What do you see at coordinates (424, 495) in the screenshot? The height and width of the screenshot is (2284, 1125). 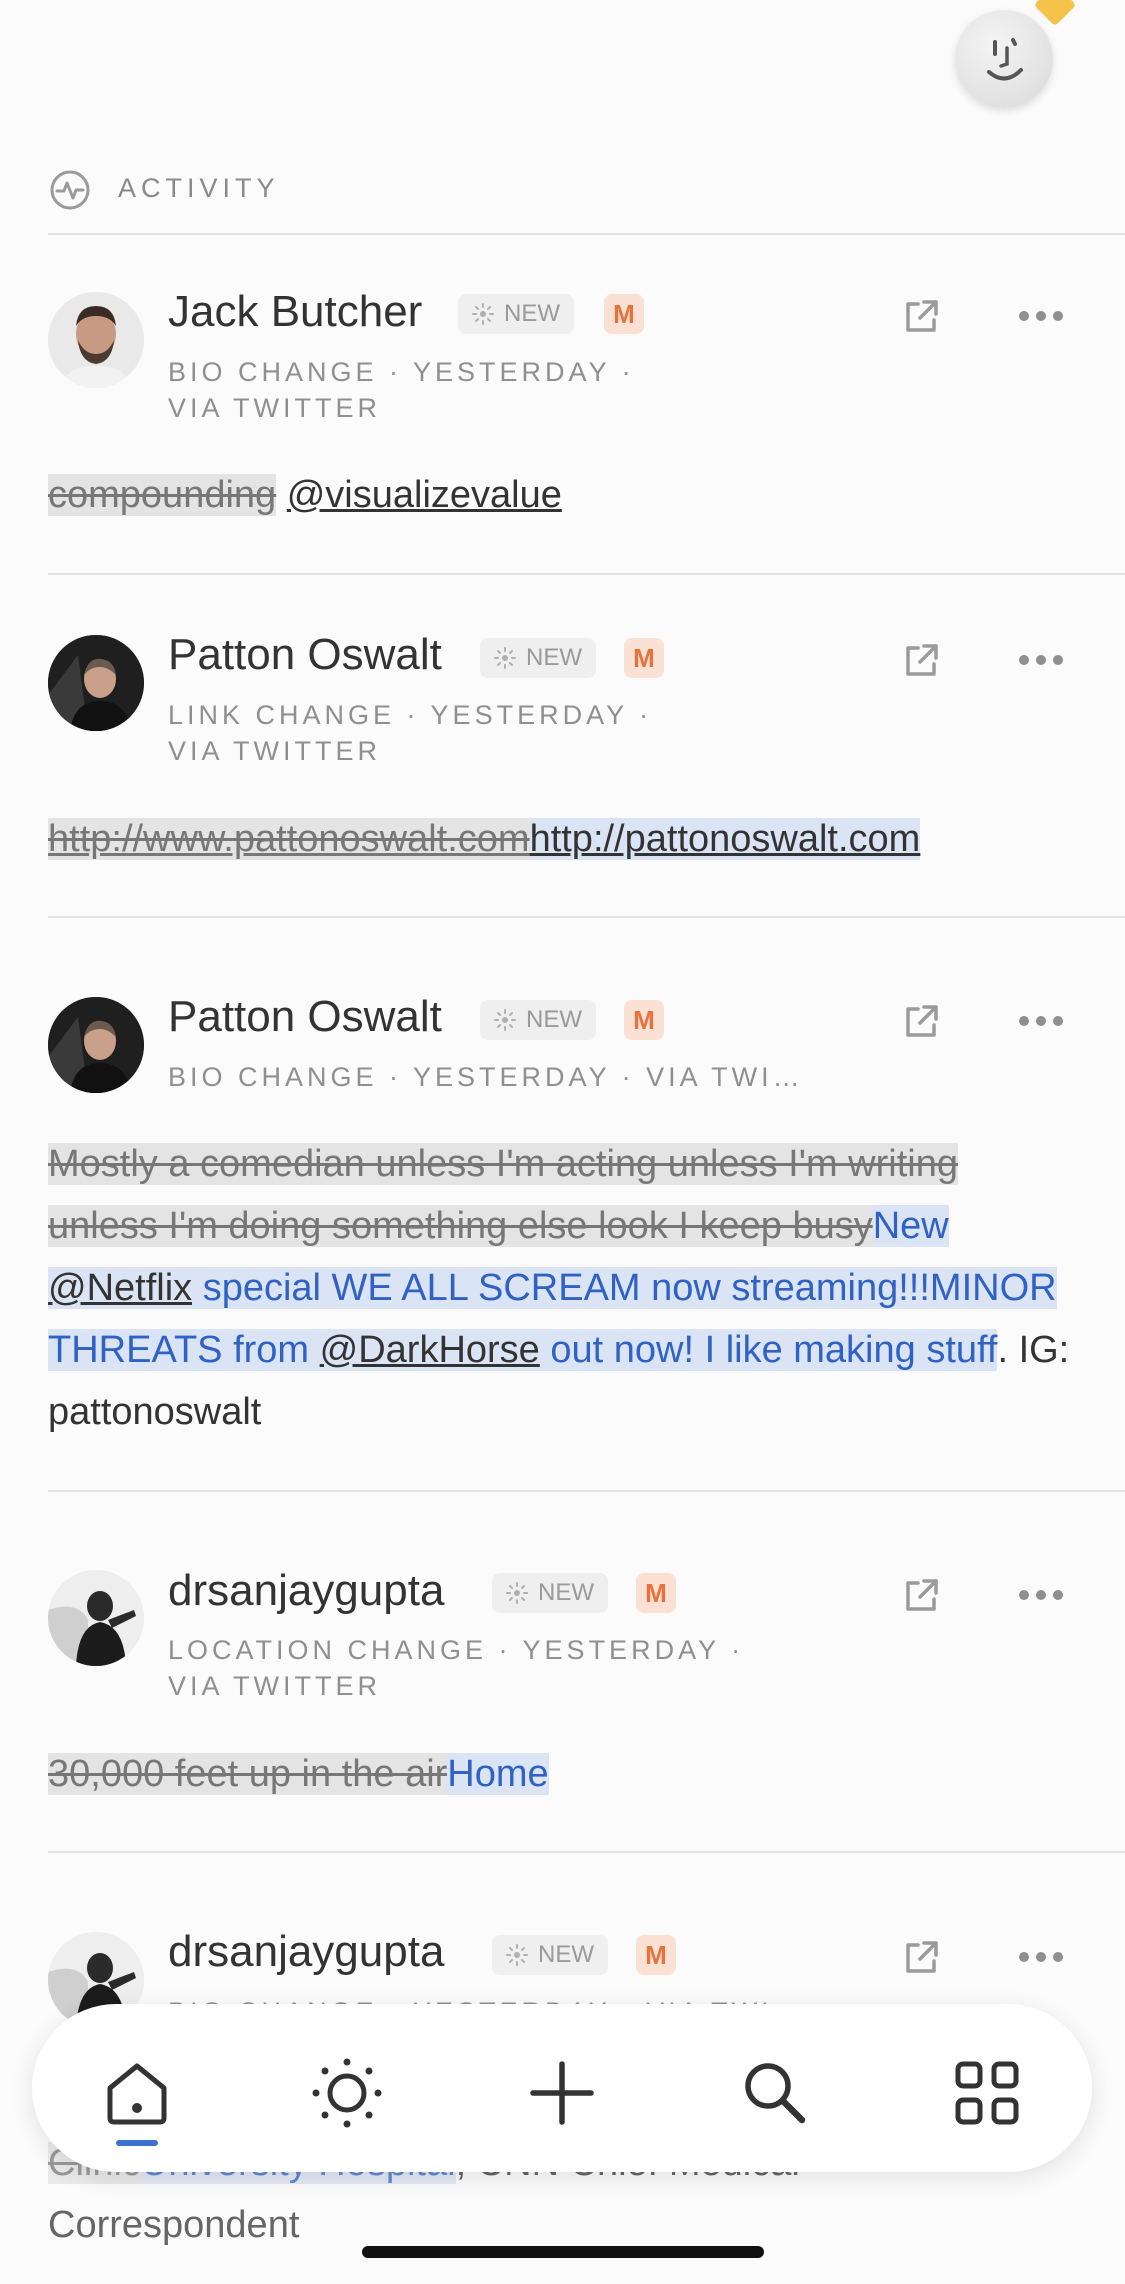 I see `added-mention: @visualizevalue` at bounding box center [424, 495].